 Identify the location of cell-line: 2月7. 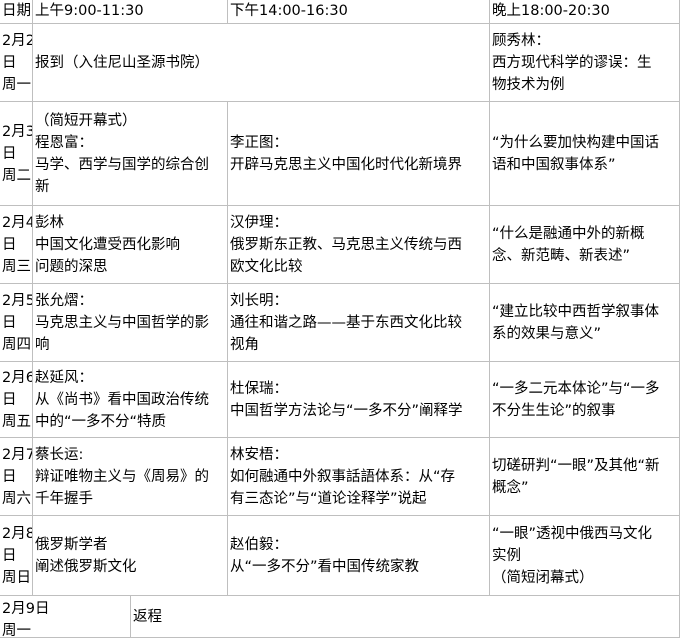
(17, 454).